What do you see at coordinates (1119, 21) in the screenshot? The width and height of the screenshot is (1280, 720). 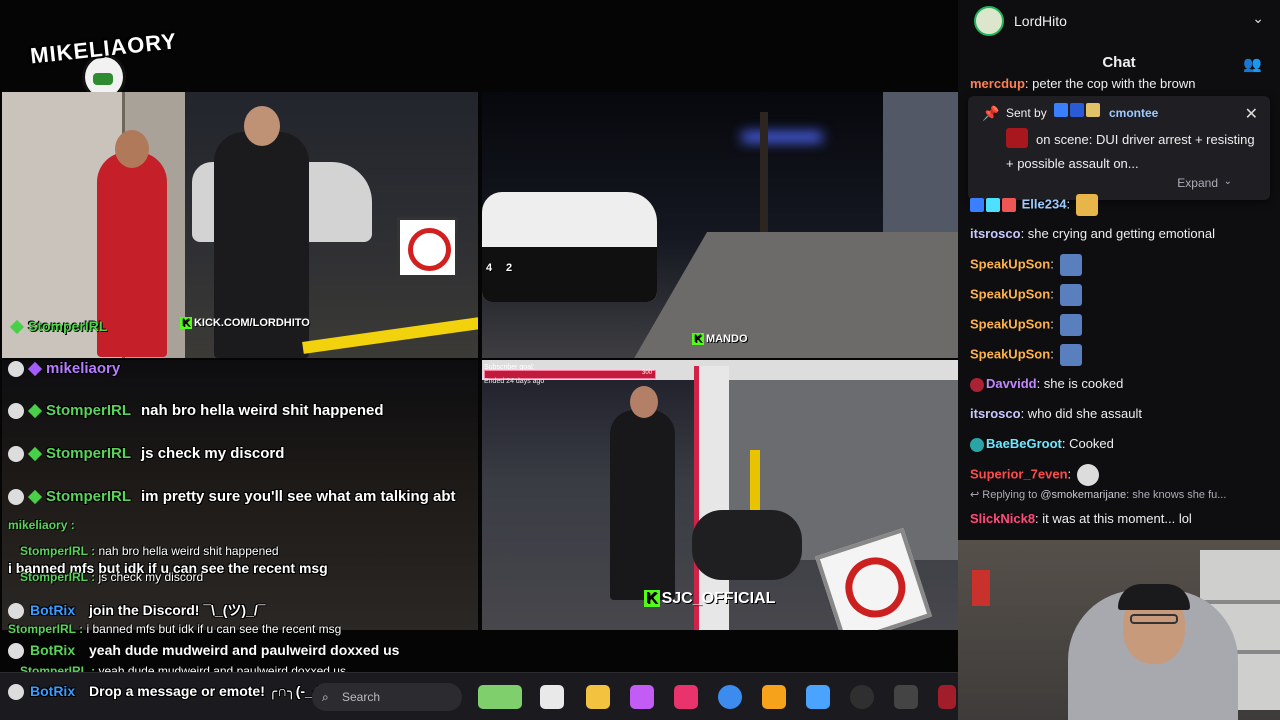 I see `user-menu: LordHito ⌄` at bounding box center [1119, 21].